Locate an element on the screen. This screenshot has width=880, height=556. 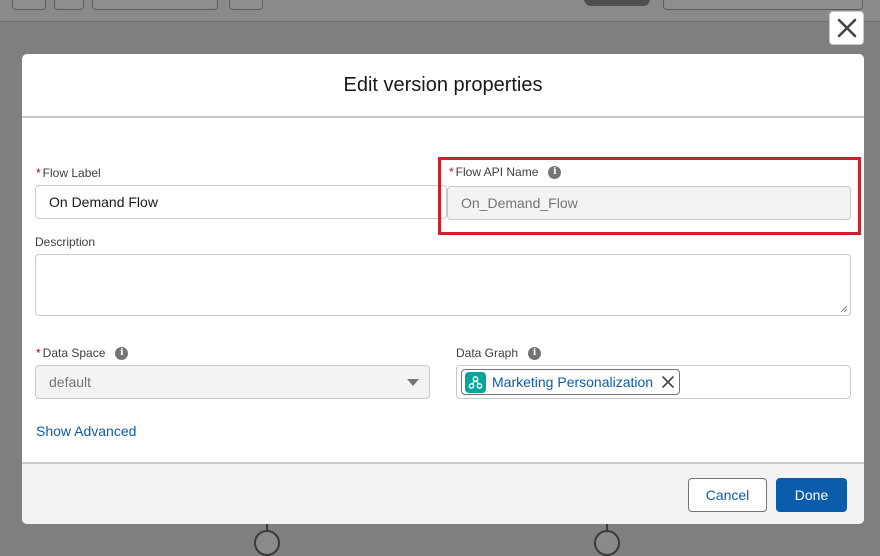
flow-label-value: On Demand Flow is located at coordinates (103, 202).